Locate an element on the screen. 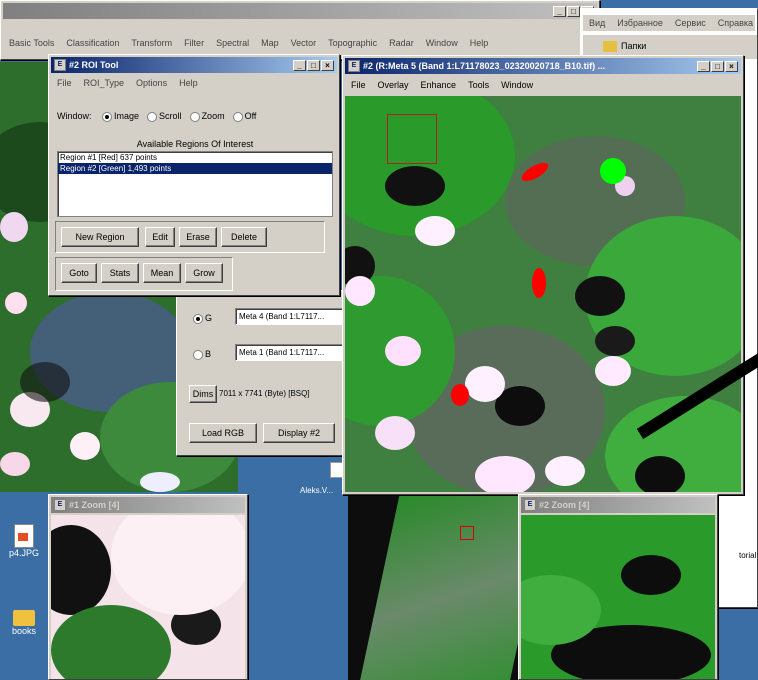  envi-menu-spectral: Spectral is located at coordinates (232, 43).